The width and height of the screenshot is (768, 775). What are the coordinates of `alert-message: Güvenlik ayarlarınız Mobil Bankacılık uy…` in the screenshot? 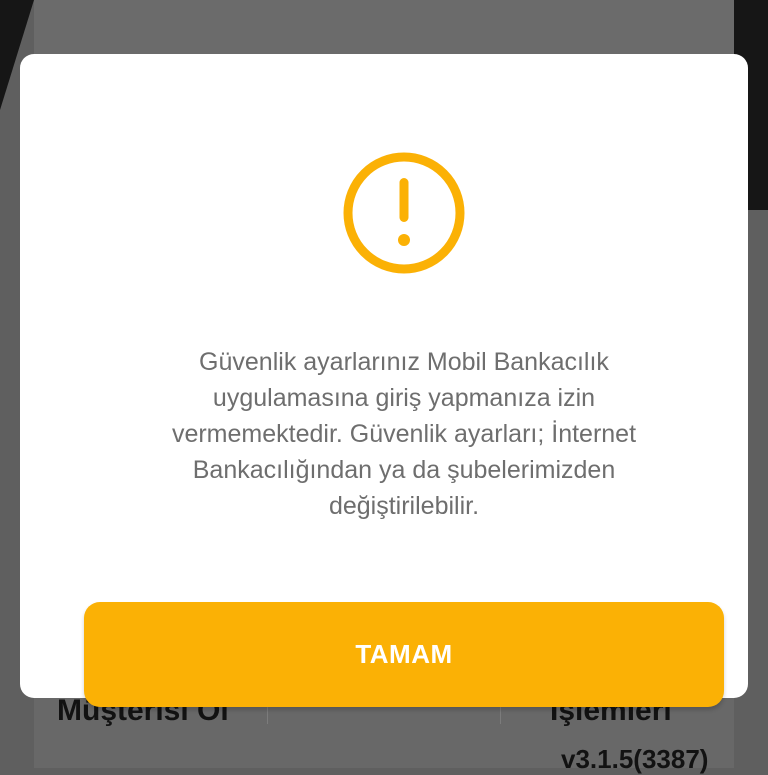 It's located at (404, 434).